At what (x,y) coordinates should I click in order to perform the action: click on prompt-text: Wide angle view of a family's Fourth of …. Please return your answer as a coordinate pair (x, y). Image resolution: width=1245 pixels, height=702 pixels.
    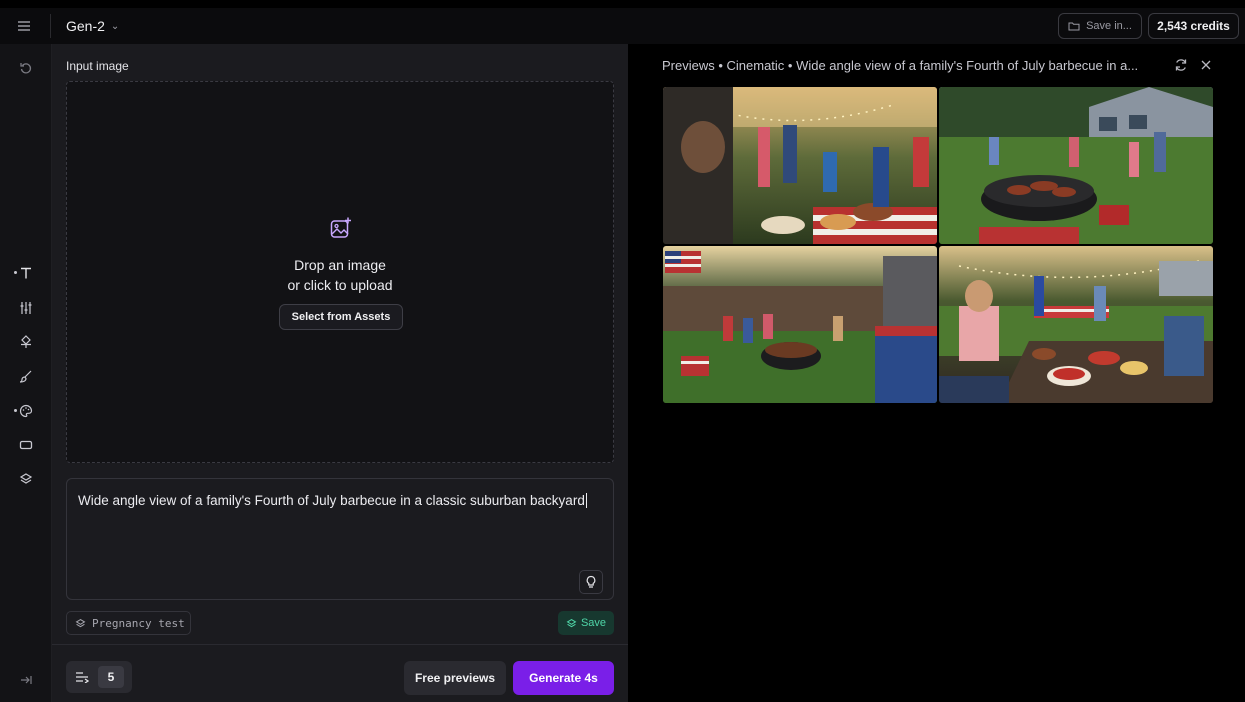
    Looking at the image, I should click on (331, 500).